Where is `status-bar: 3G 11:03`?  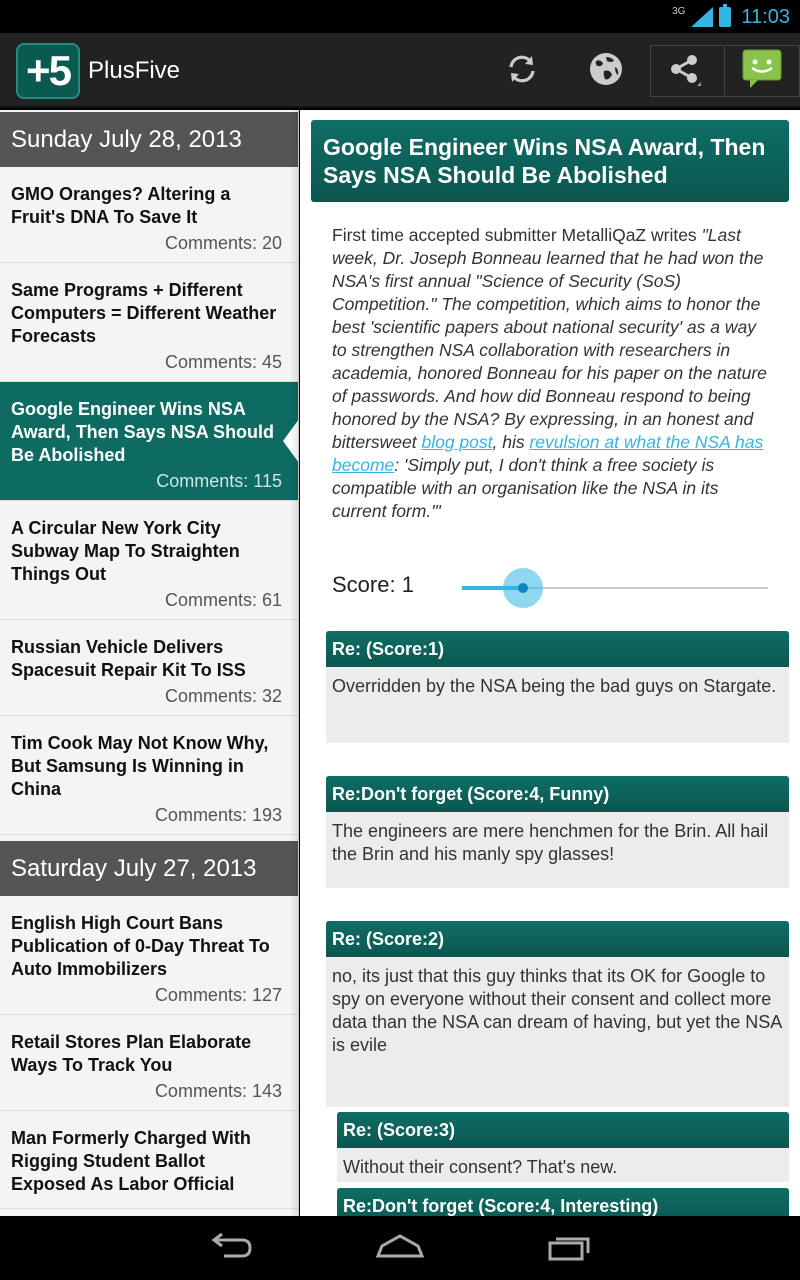
status-bar: 3G 11:03 is located at coordinates (400, 16).